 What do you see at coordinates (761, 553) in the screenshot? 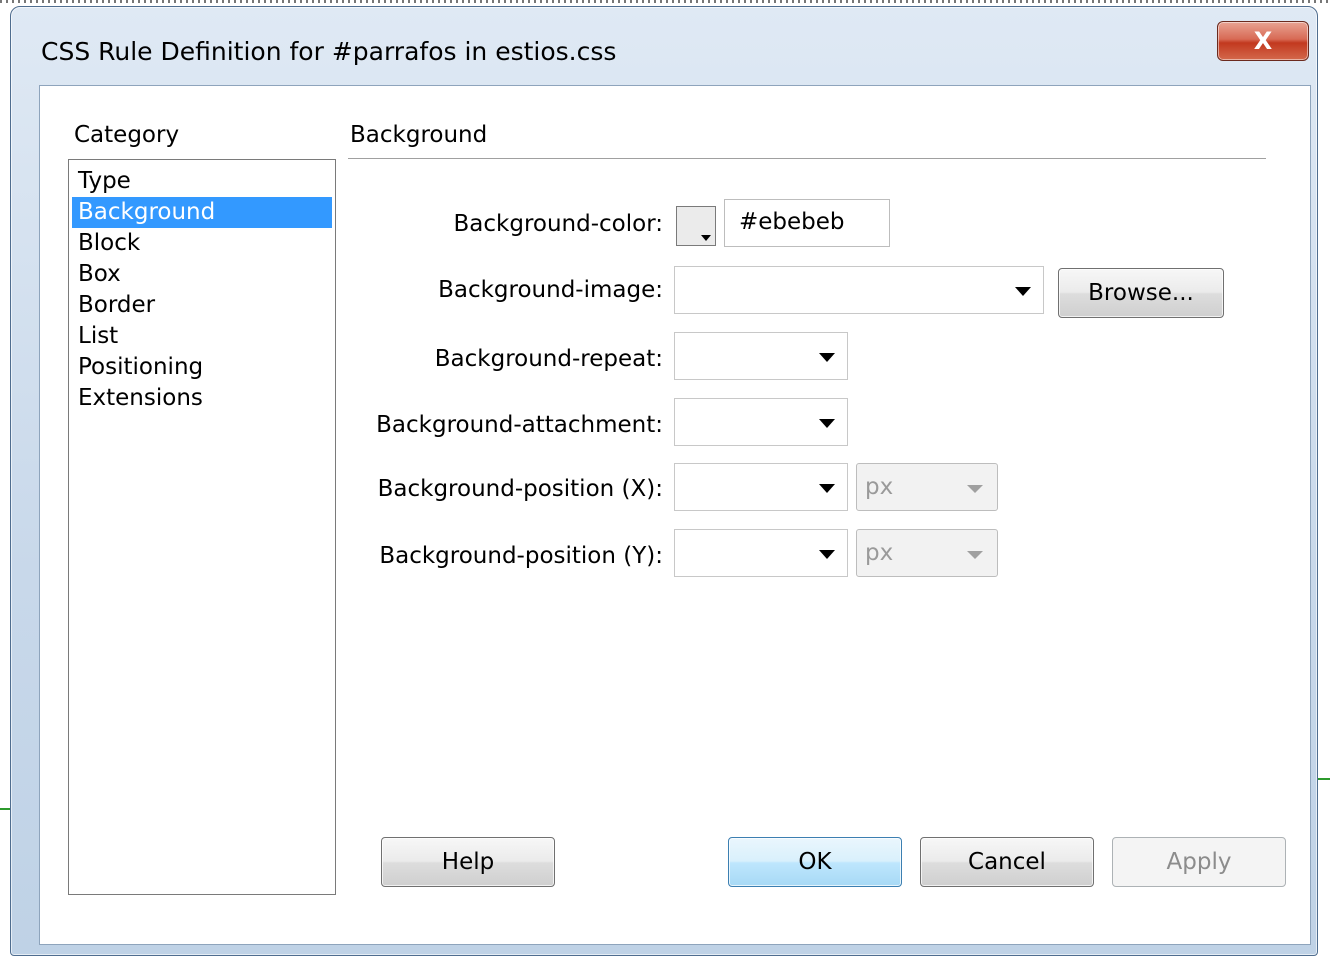
I see `bg-position-y-combo` at bounding box center [761, 553].